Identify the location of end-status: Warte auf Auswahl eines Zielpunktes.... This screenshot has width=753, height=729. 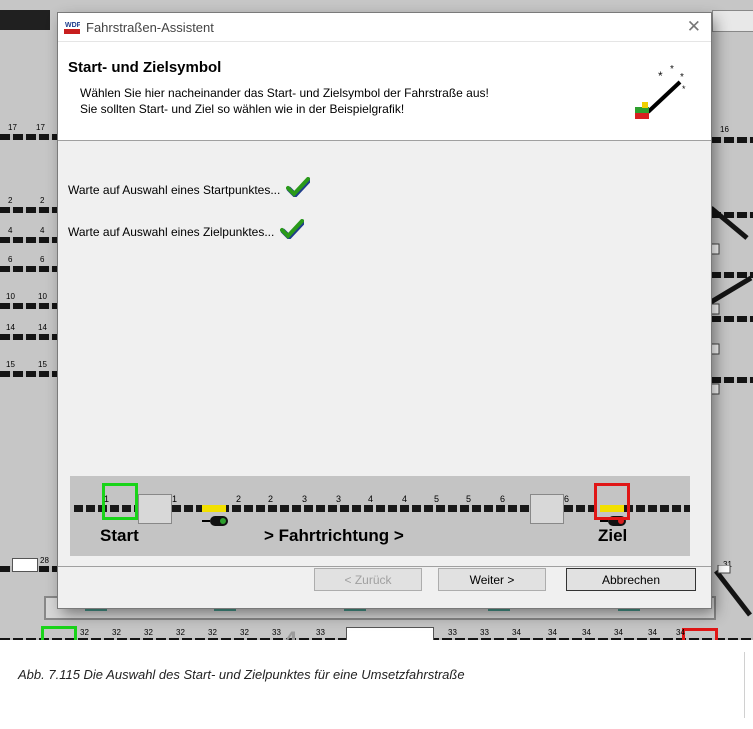
(186, 229).